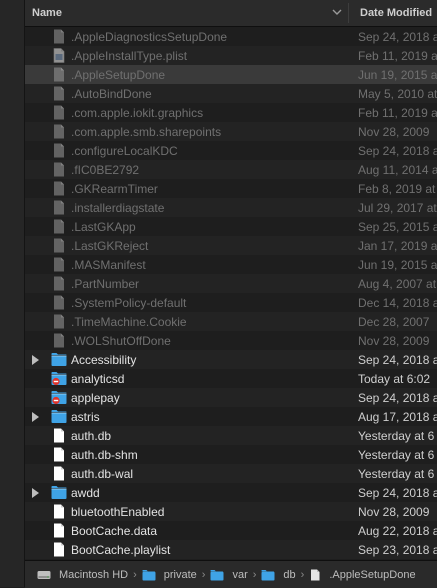 This screenshot has height=588, width=437. What do you see at coordinates (396, 13) in the screenshot?
I see `date-modified-column-header: Date Modified` at bounding box center [396, 13].